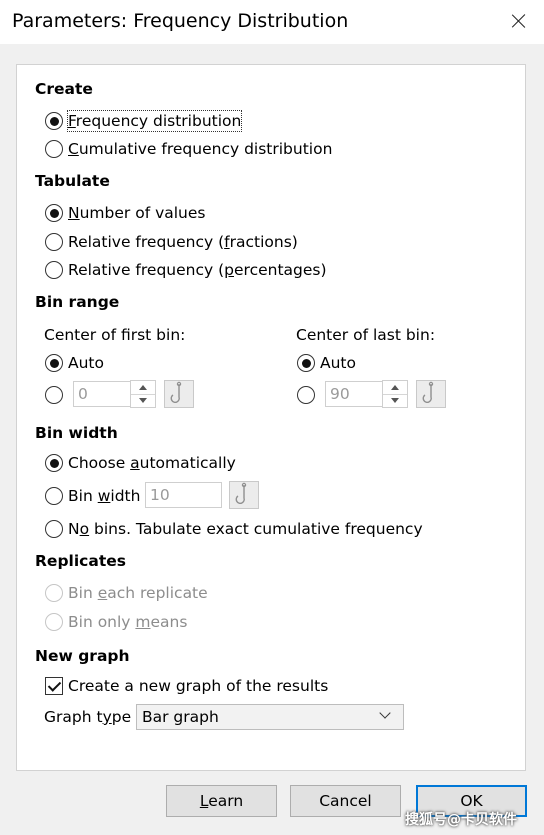 This screenshot has width=544, height=835. I want to click on bin-width-label: Bin width, so click(104, 496).